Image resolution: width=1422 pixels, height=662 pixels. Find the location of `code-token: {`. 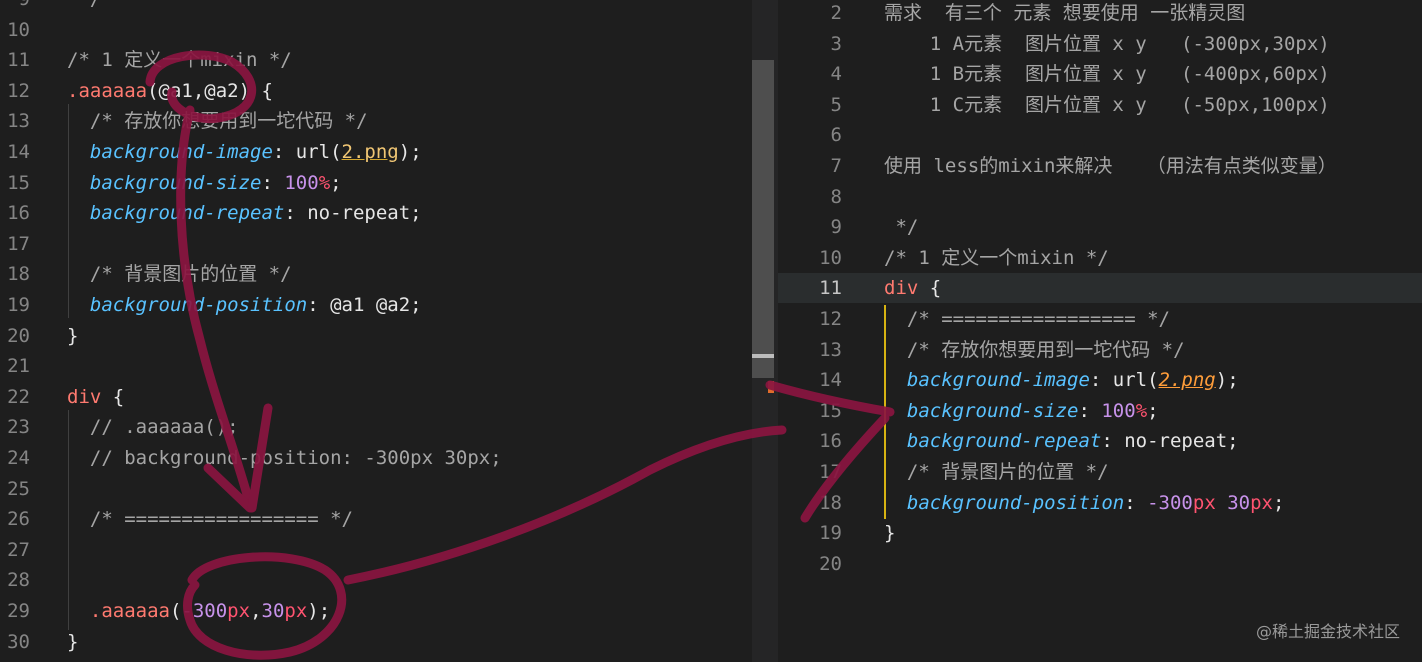

code-token: { is located at coordinates (113, 396).